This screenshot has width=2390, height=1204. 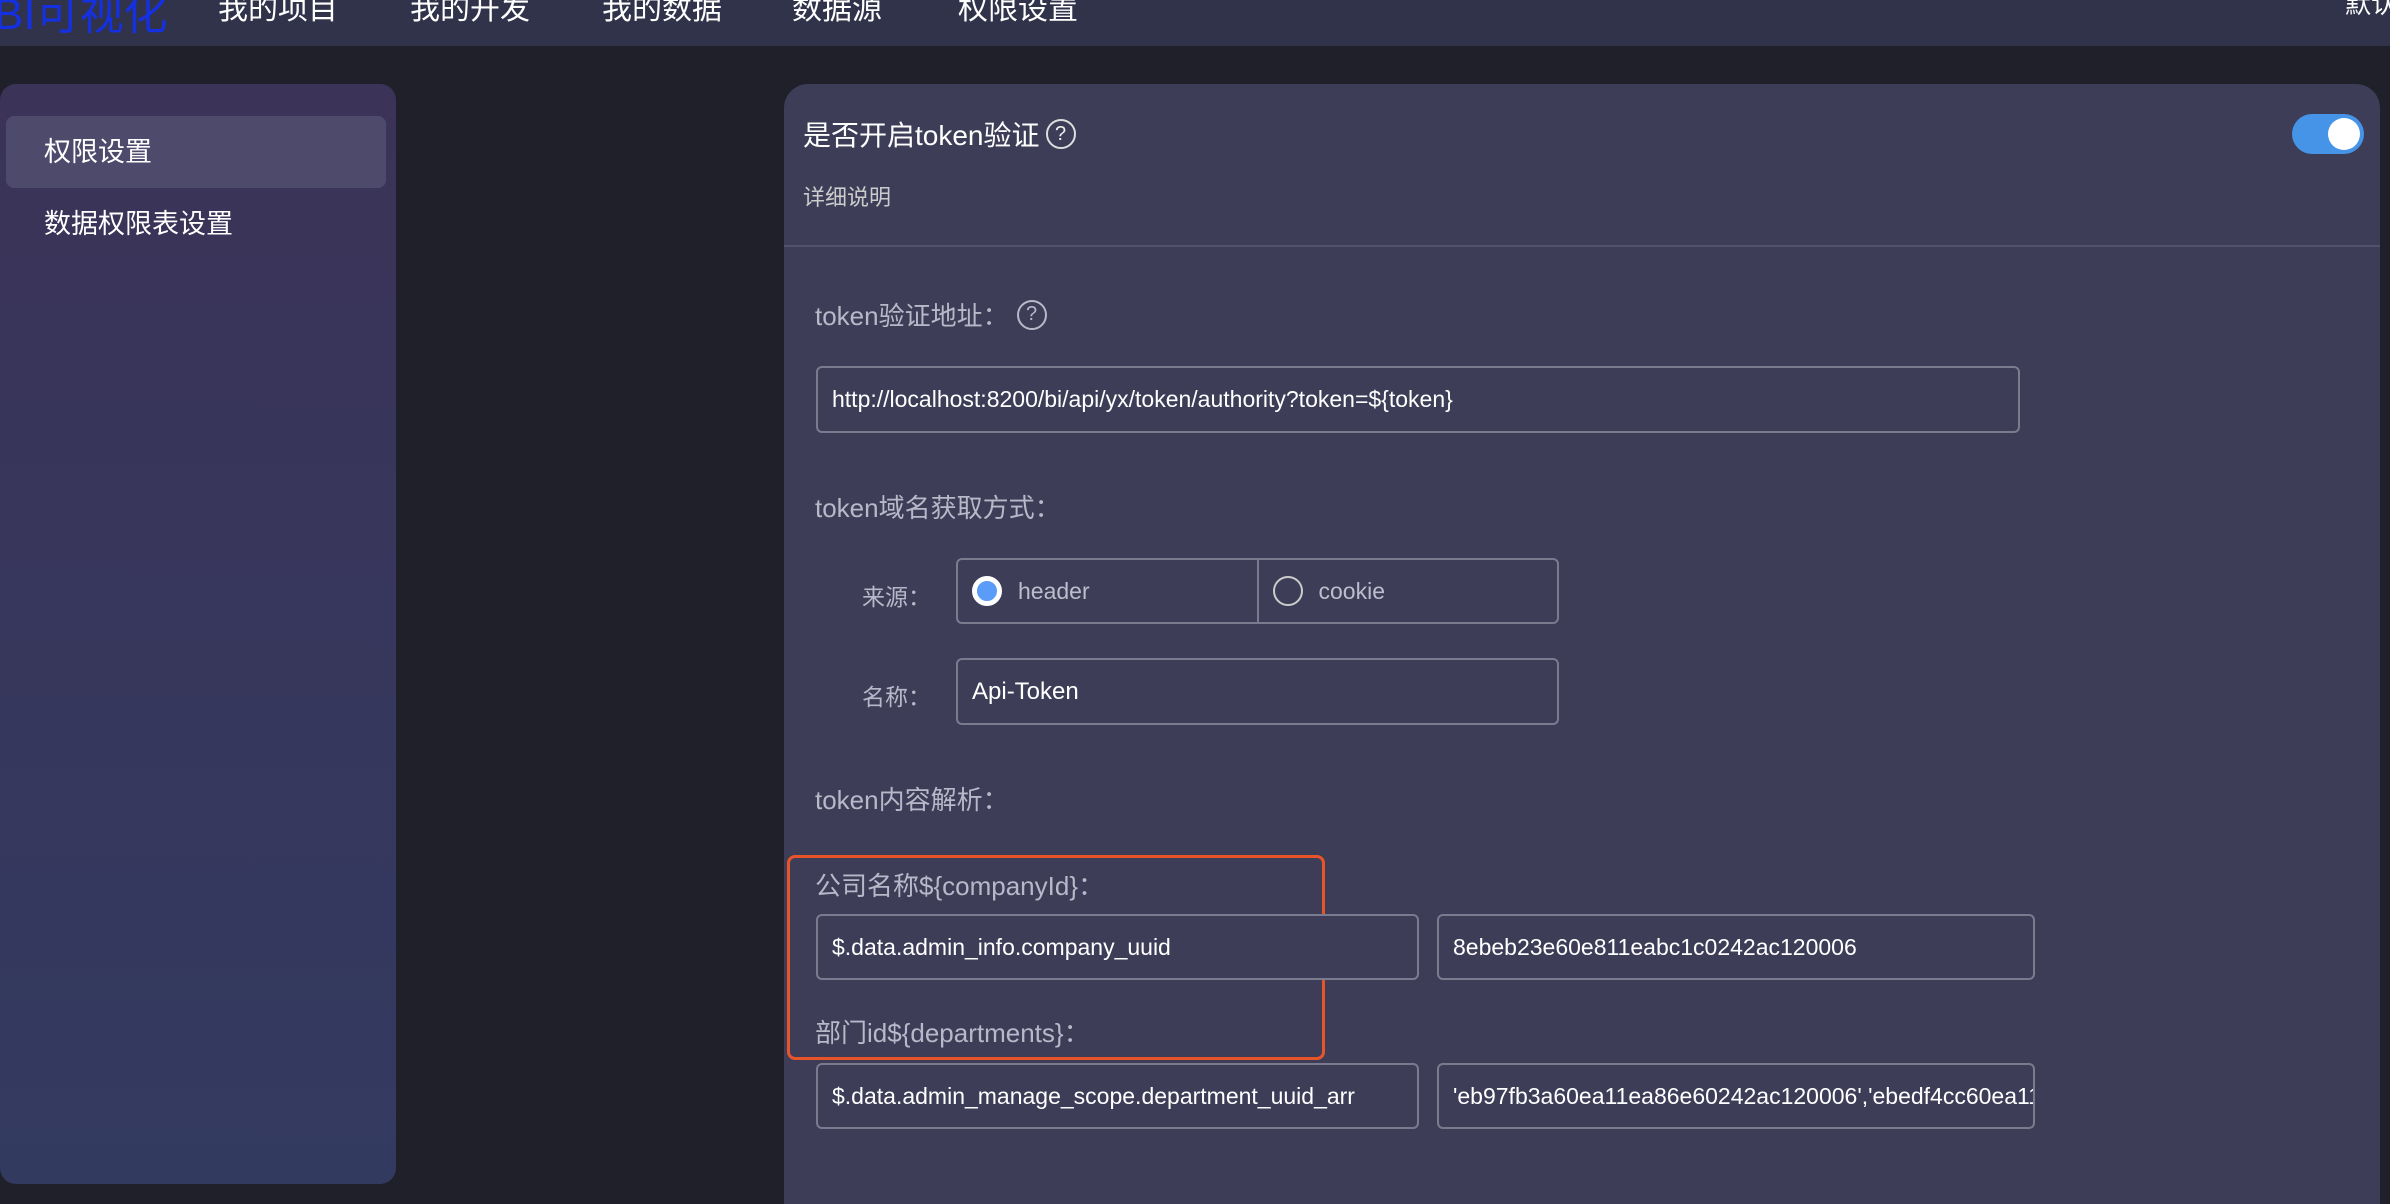 I want to click on nav-my-dev: 我的开发, so click(x=470, y=14).